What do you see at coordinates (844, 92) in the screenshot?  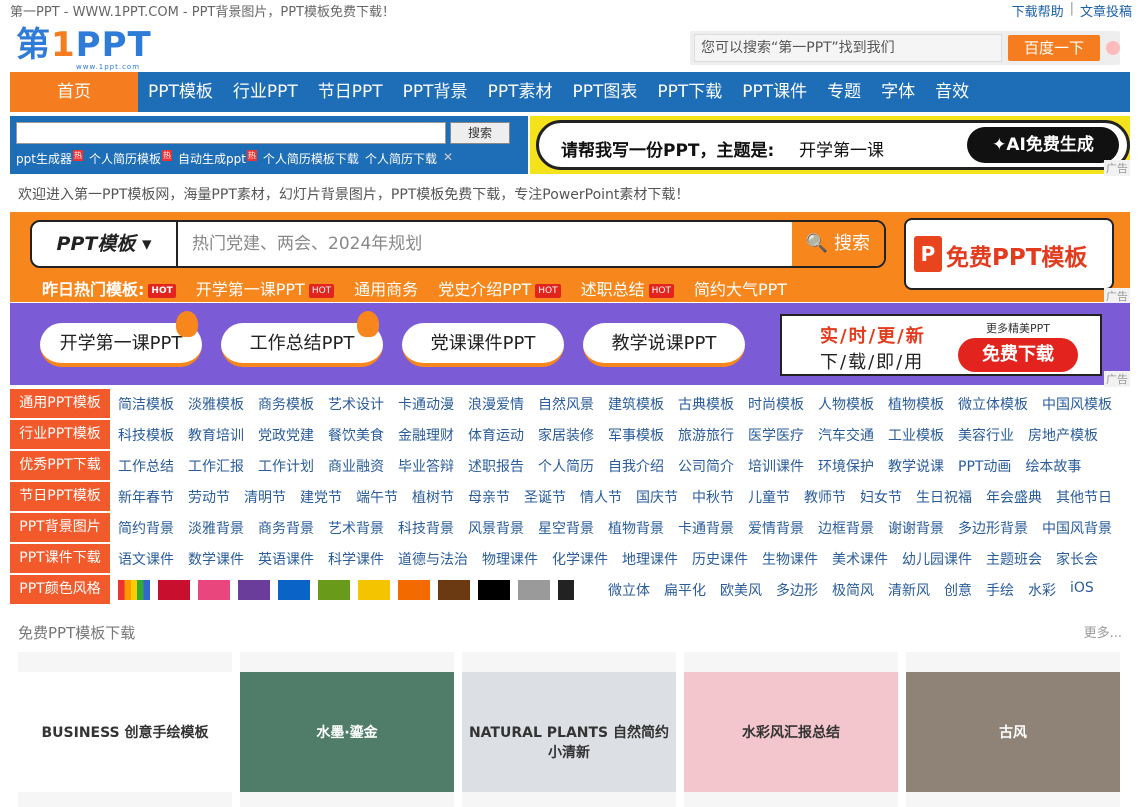 I see `nav-item: 专题` at bounding box center [844, 92].